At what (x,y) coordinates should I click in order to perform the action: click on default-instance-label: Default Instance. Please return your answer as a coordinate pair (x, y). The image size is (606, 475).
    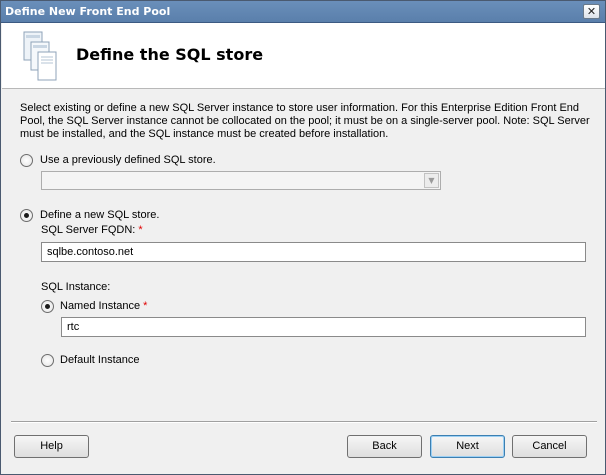
    Looking at the image, I should click on (100, 360).